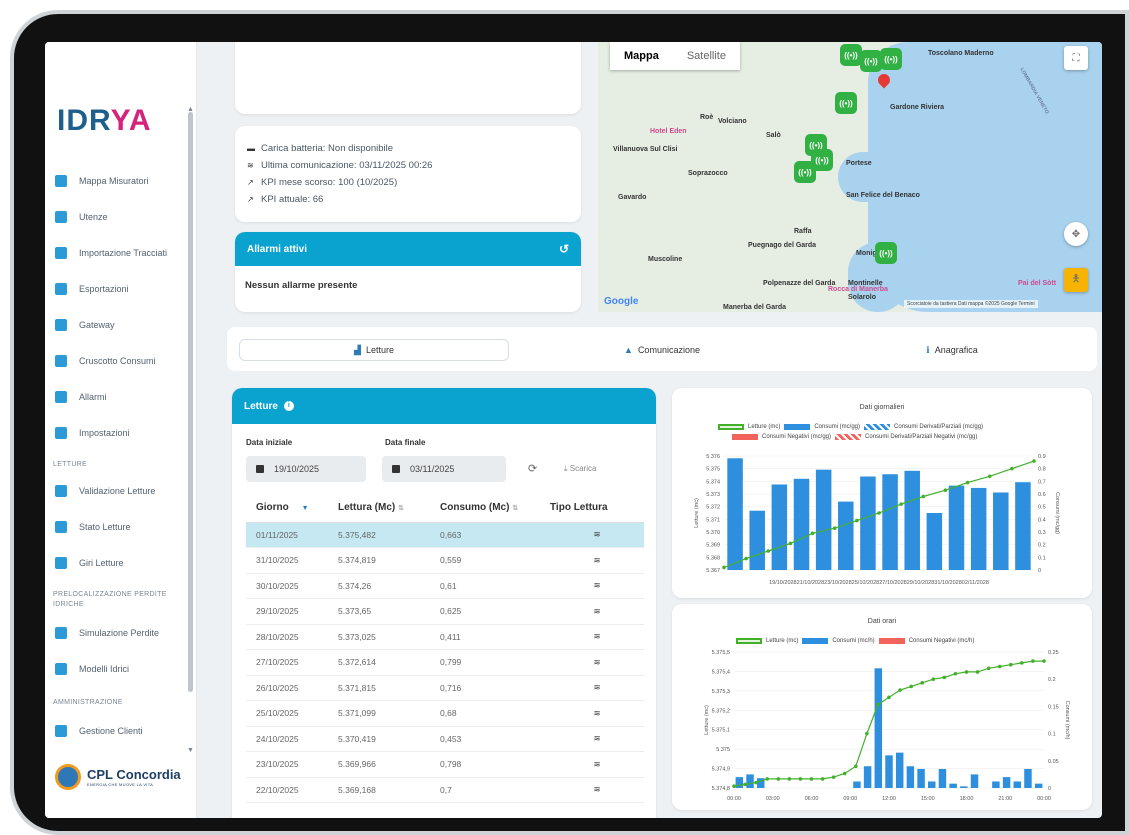  I want to click on table-row: 01/11/2025 5.375,482 0,663 ≋, so click(445, 535).